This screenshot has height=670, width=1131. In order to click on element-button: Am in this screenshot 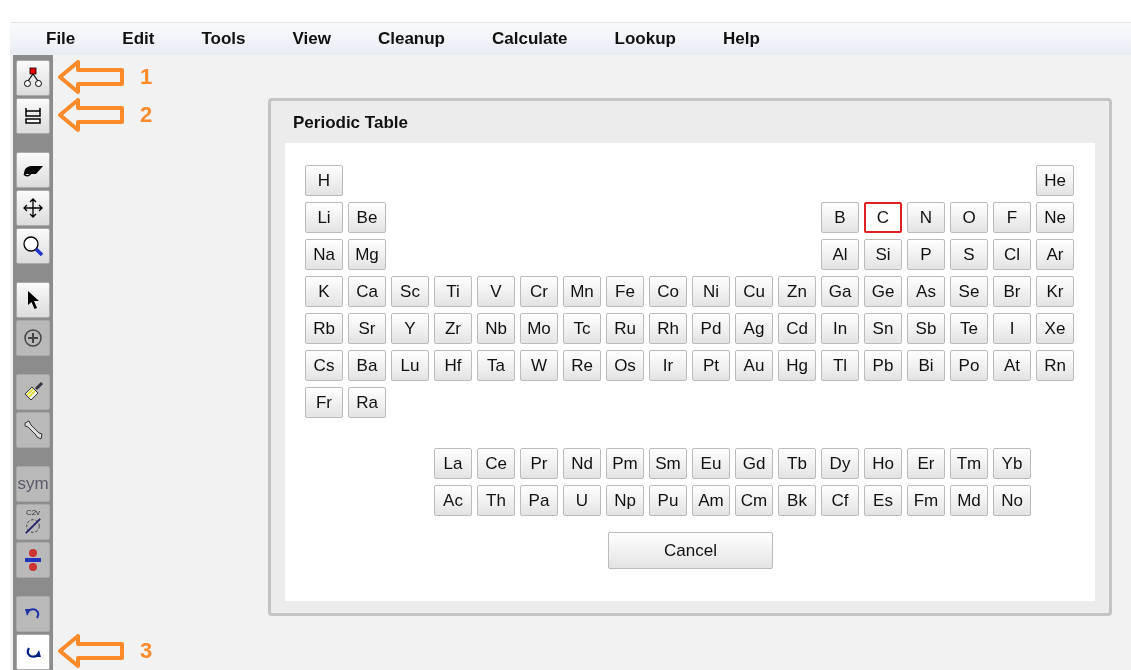, I will do `click(711, 500)`.